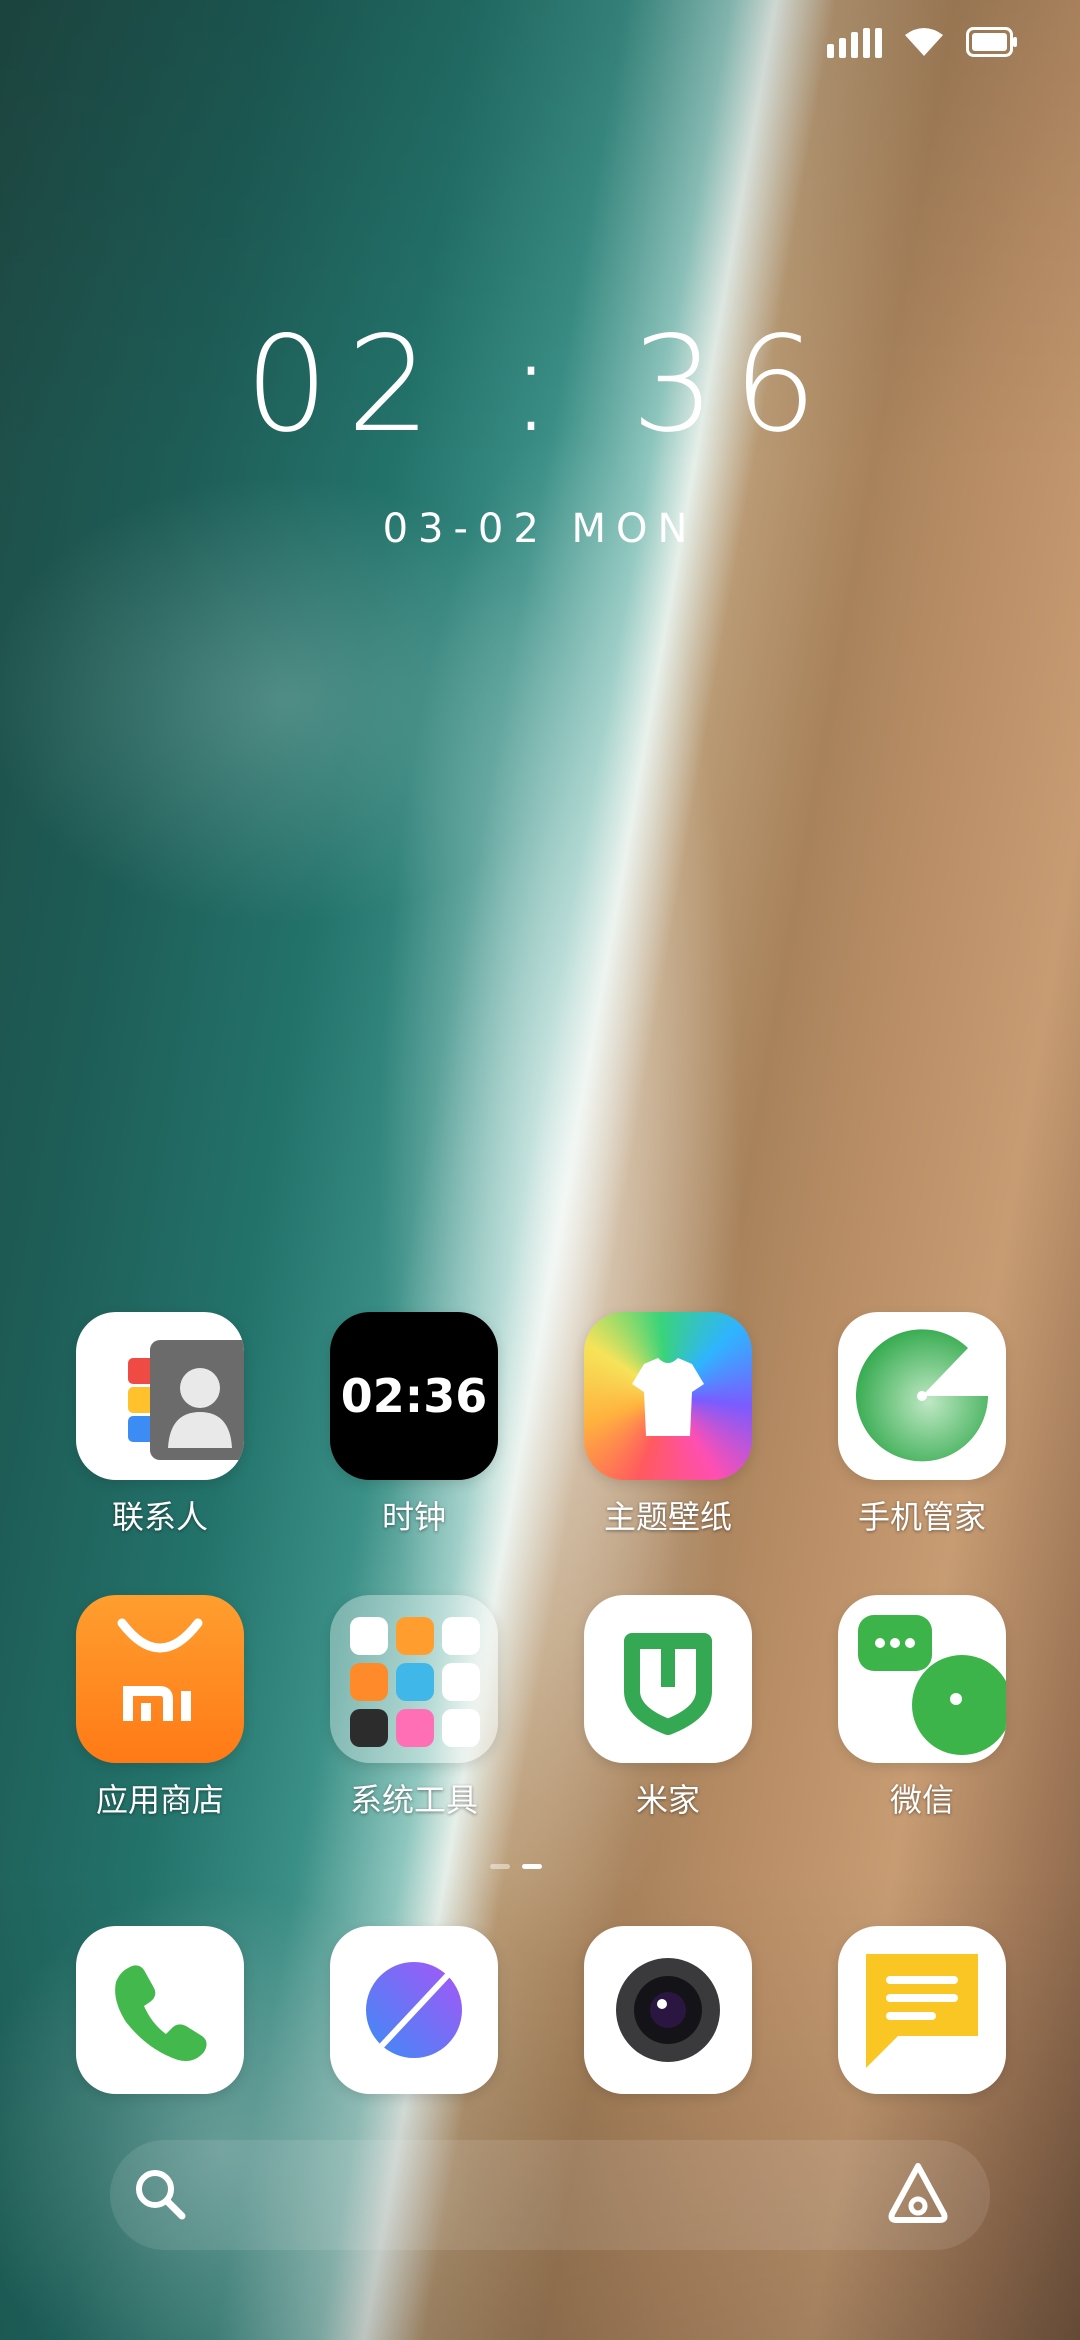 The height and width of the screenshot is (2340, 1080). I want to click on clock-date: 03-02 MON, so click(540, 529).